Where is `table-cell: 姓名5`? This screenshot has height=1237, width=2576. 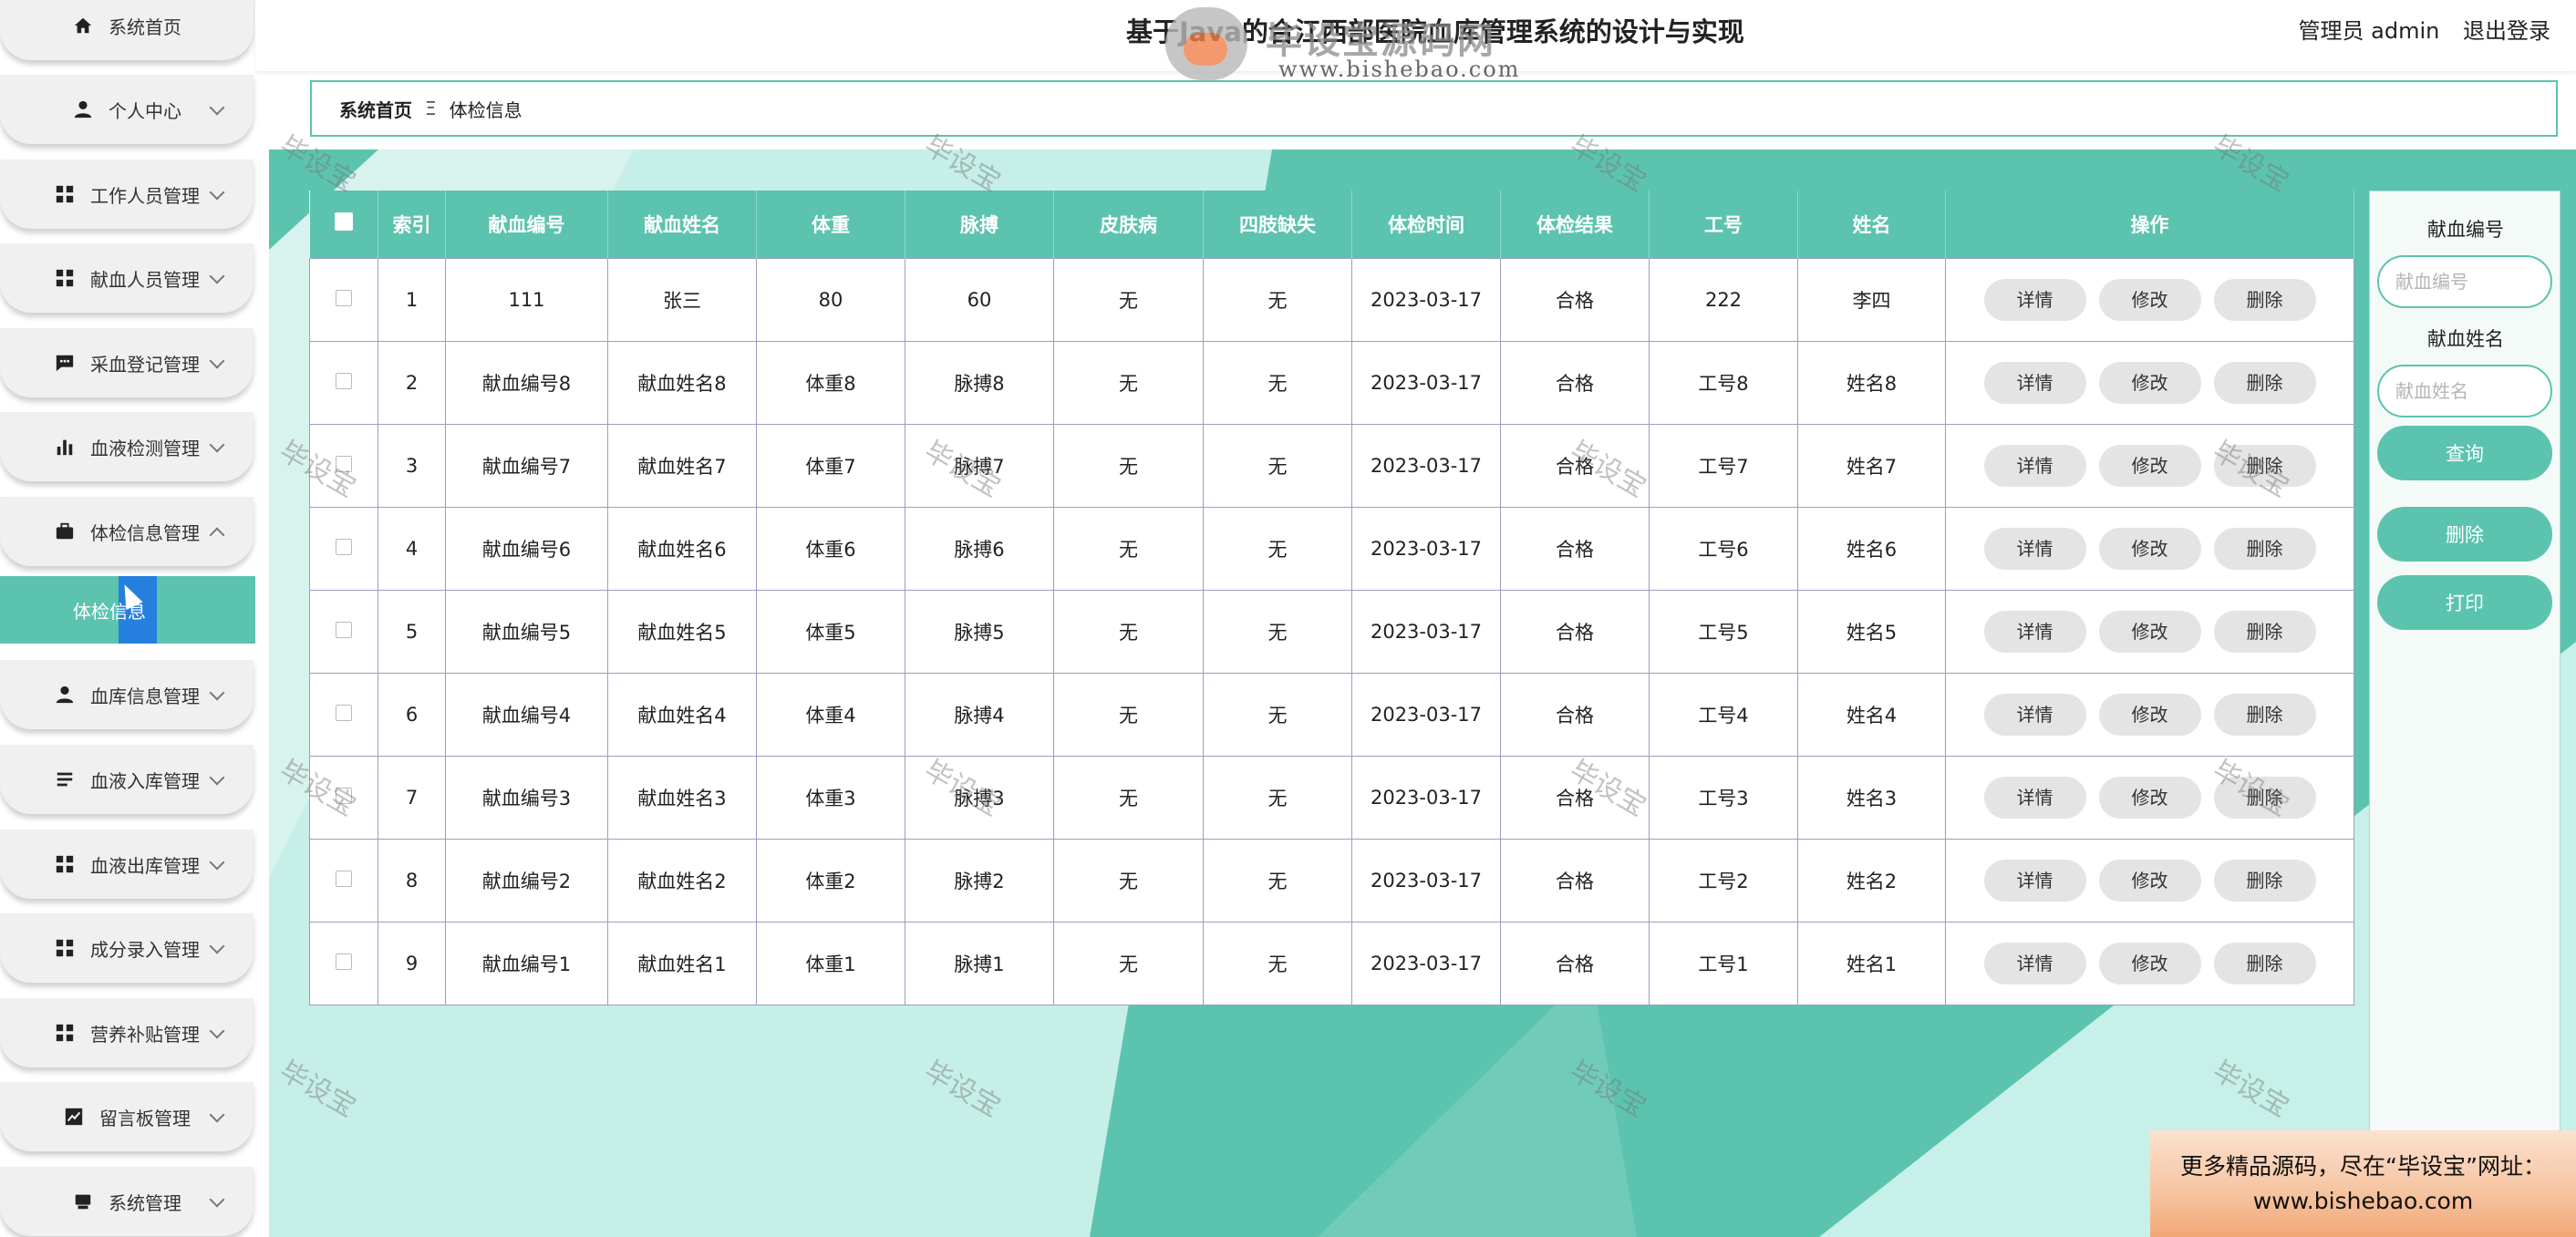 table-cell: 姓名5 is located at coordinates (1871, 631).